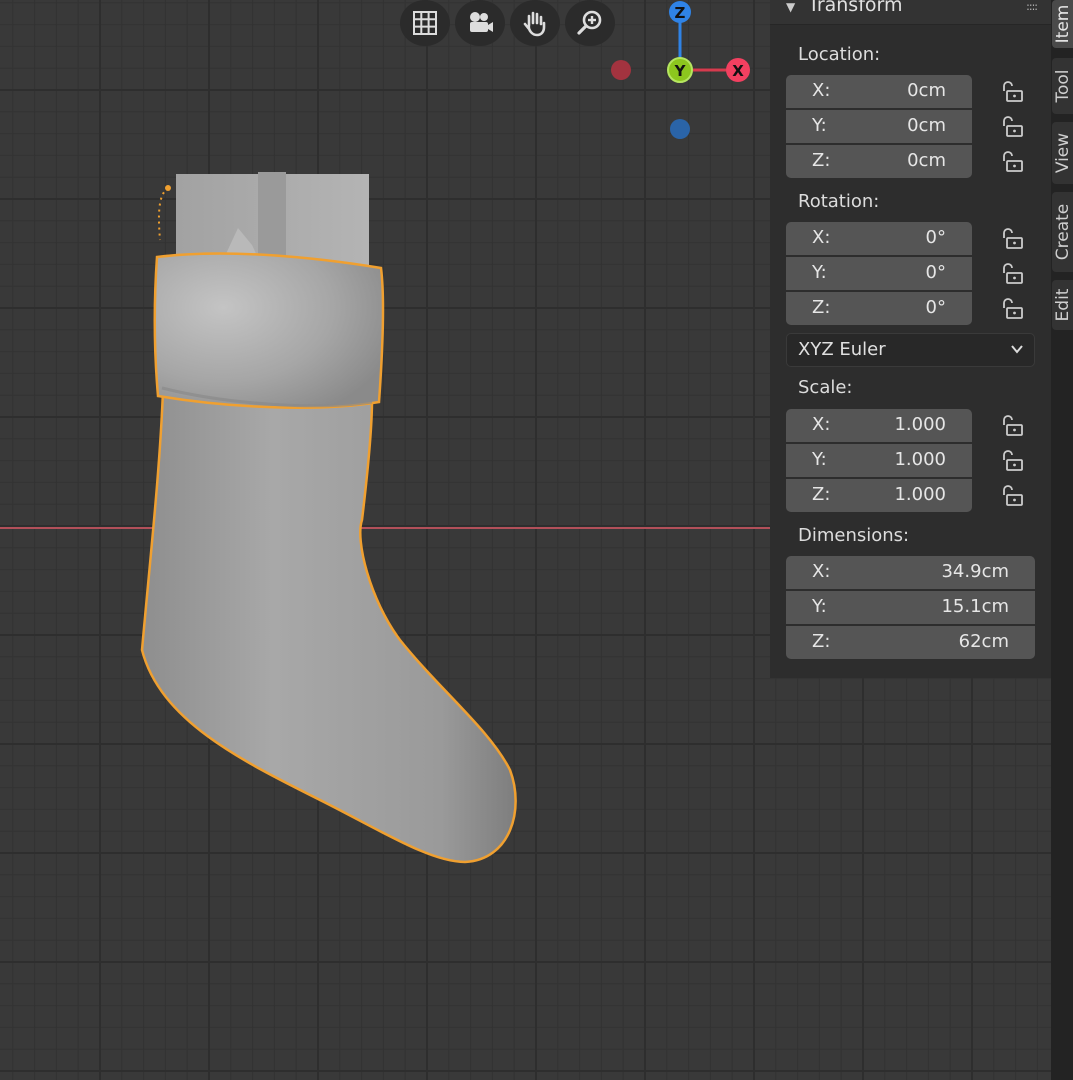 This screenshot has height=1080, width=1073. What do you see at coordinates (854, 535) in the screenshot?
I see `dimensions-label: Dimensions:` at bounding box center [854, 535].